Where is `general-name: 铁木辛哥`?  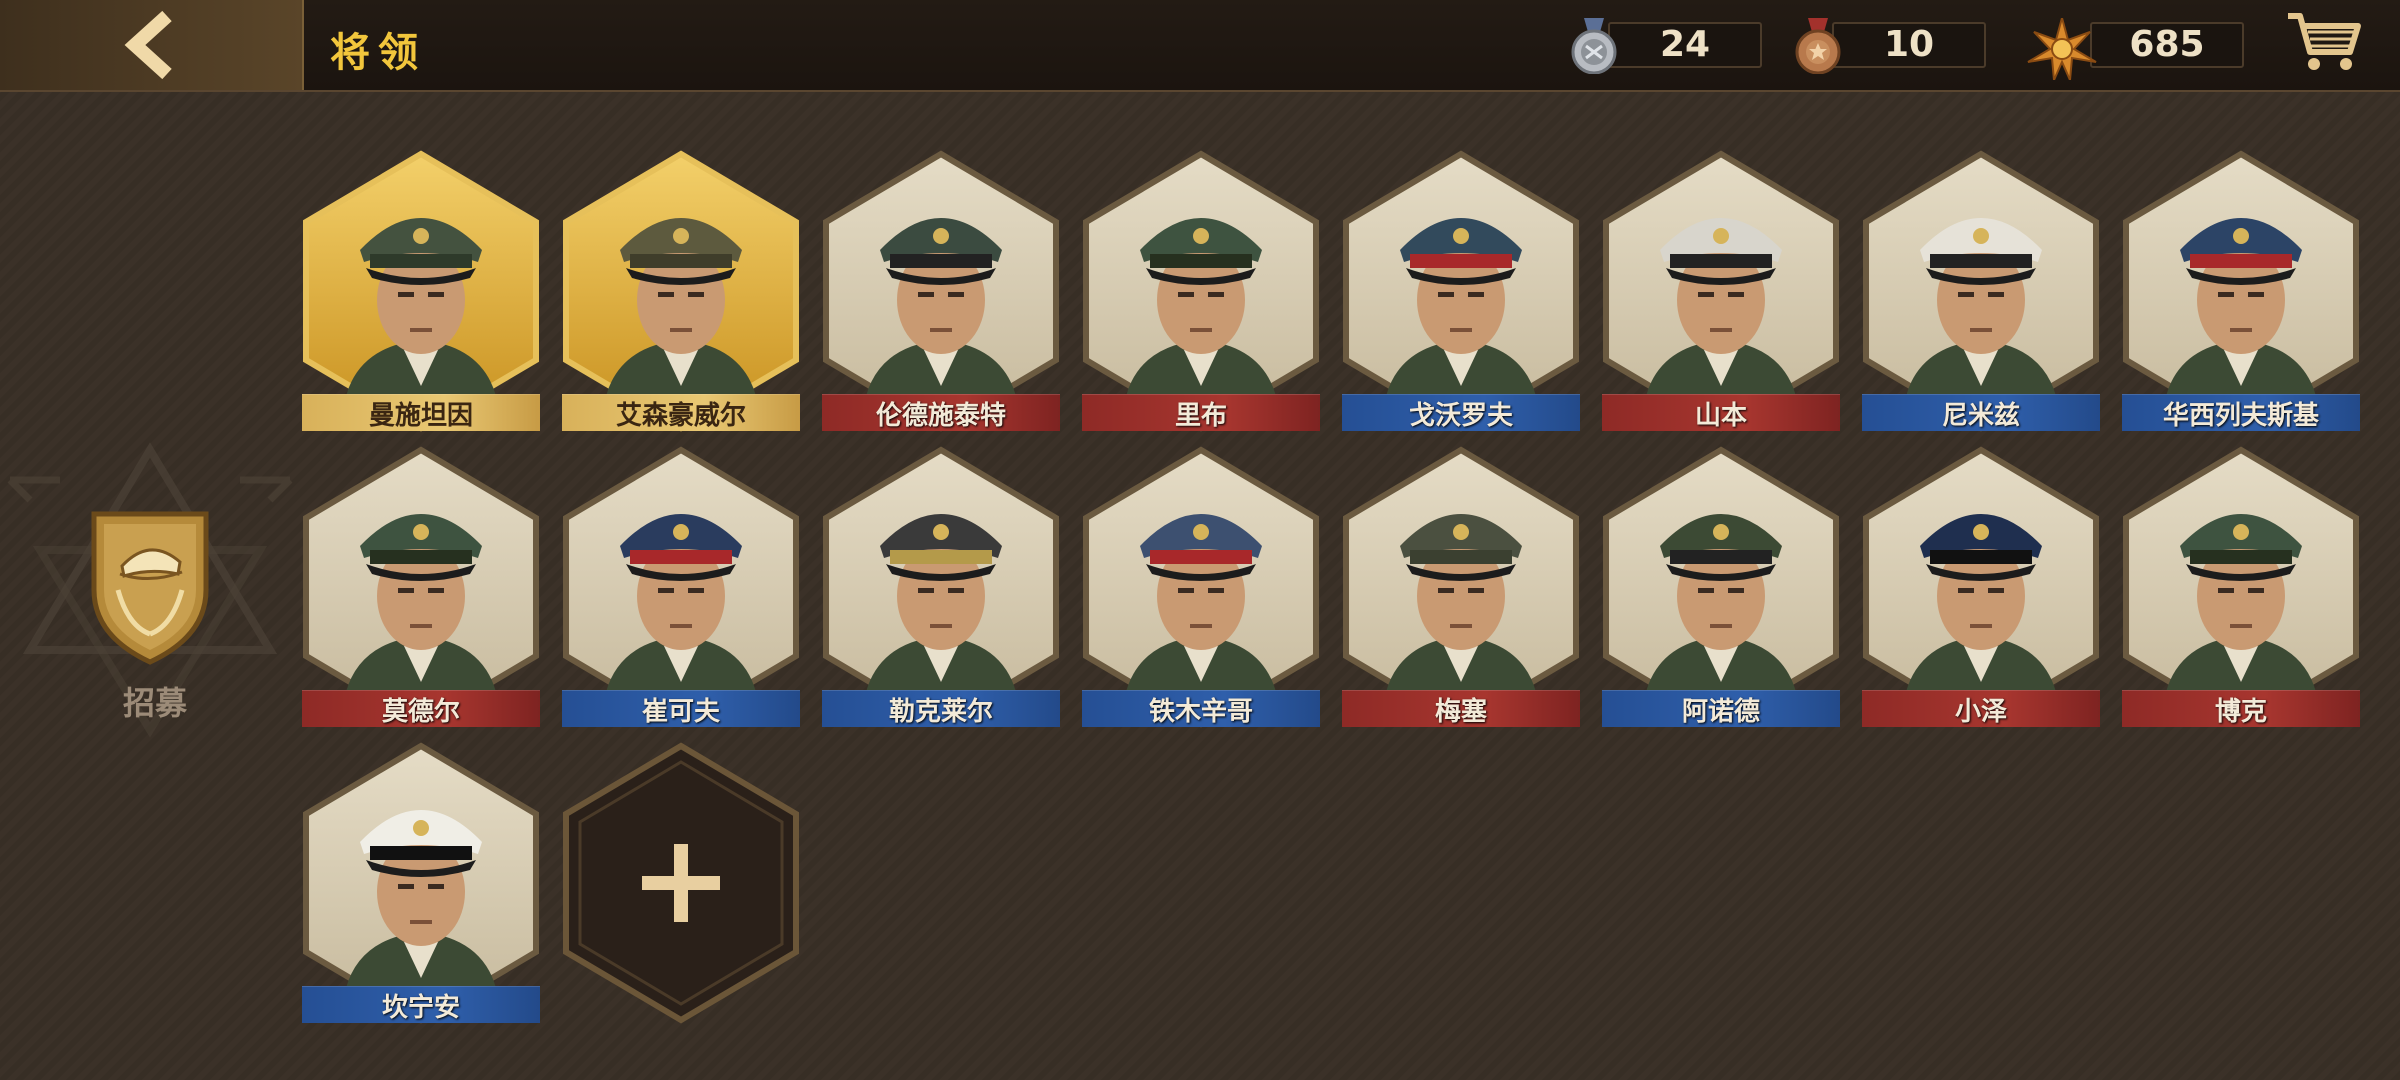
general-name: 铁木辛哥 is located at coordinates (1201, 708).